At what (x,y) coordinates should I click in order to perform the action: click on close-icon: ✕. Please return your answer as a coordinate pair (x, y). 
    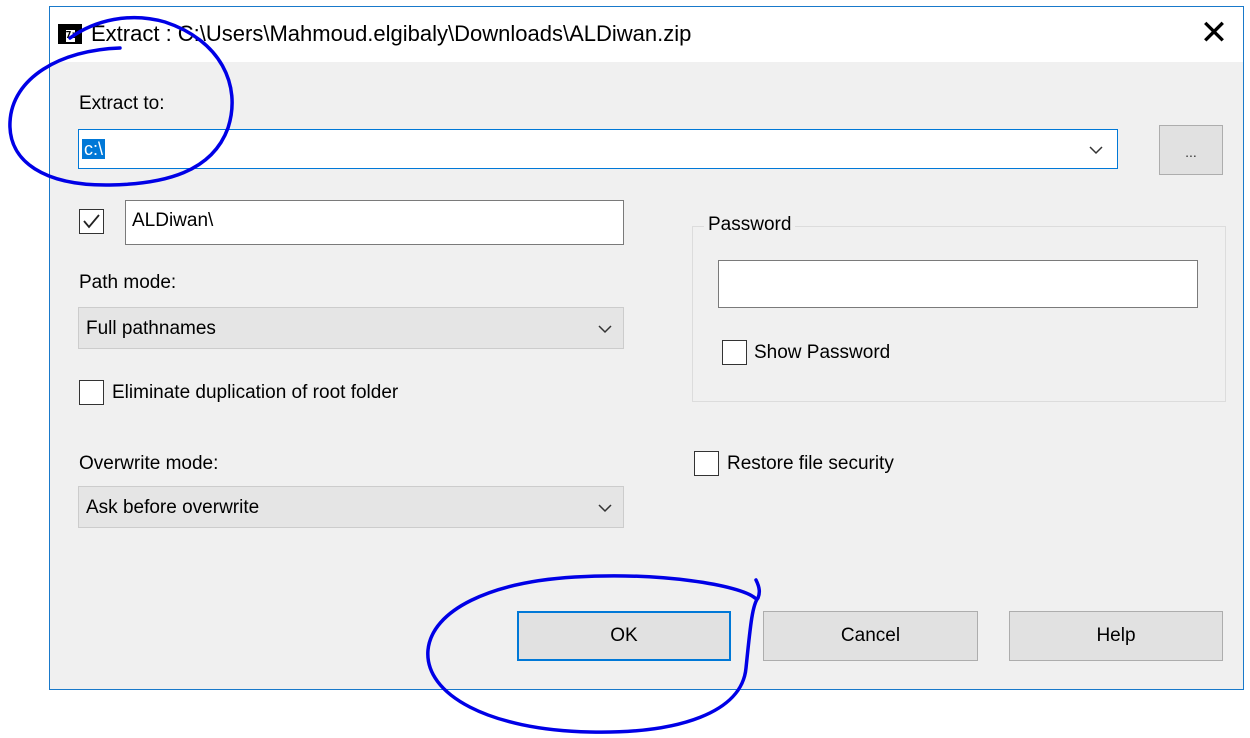
    Looking at the image, I should click on (1214, 34).